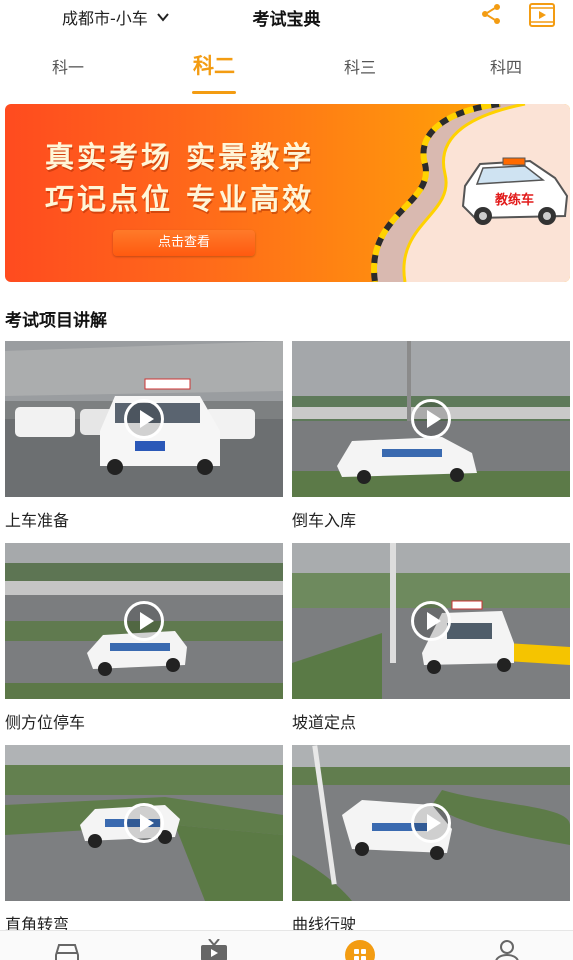  What do you see at coordinates (324, 722) in the screenshot?
I see `video-title: 坡道定点` at bounding box center [324, 722].